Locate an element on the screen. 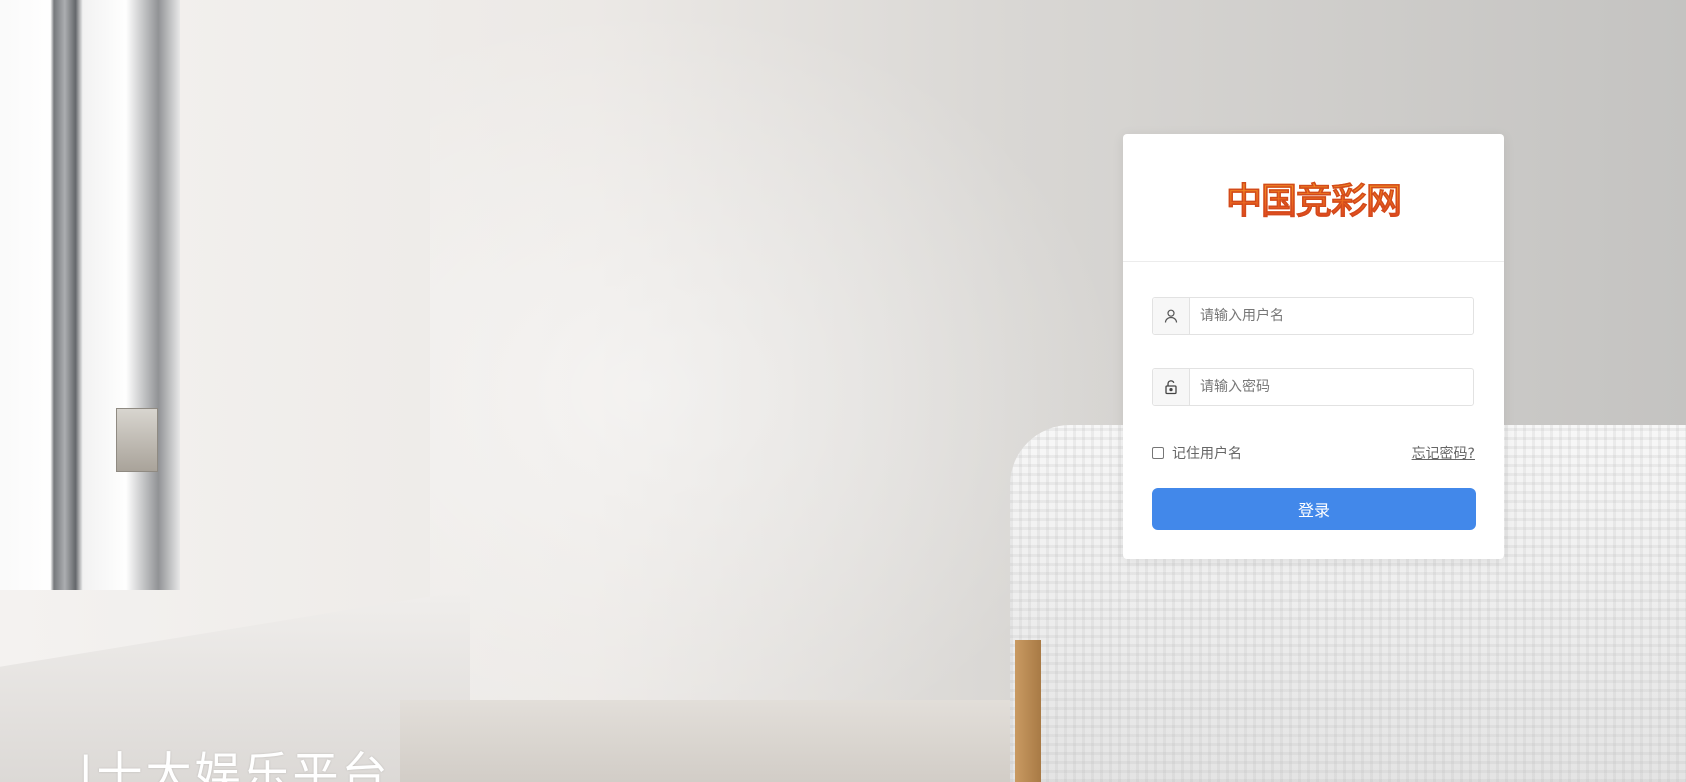  remember-checkbox is located at coordinates (1158, 453).